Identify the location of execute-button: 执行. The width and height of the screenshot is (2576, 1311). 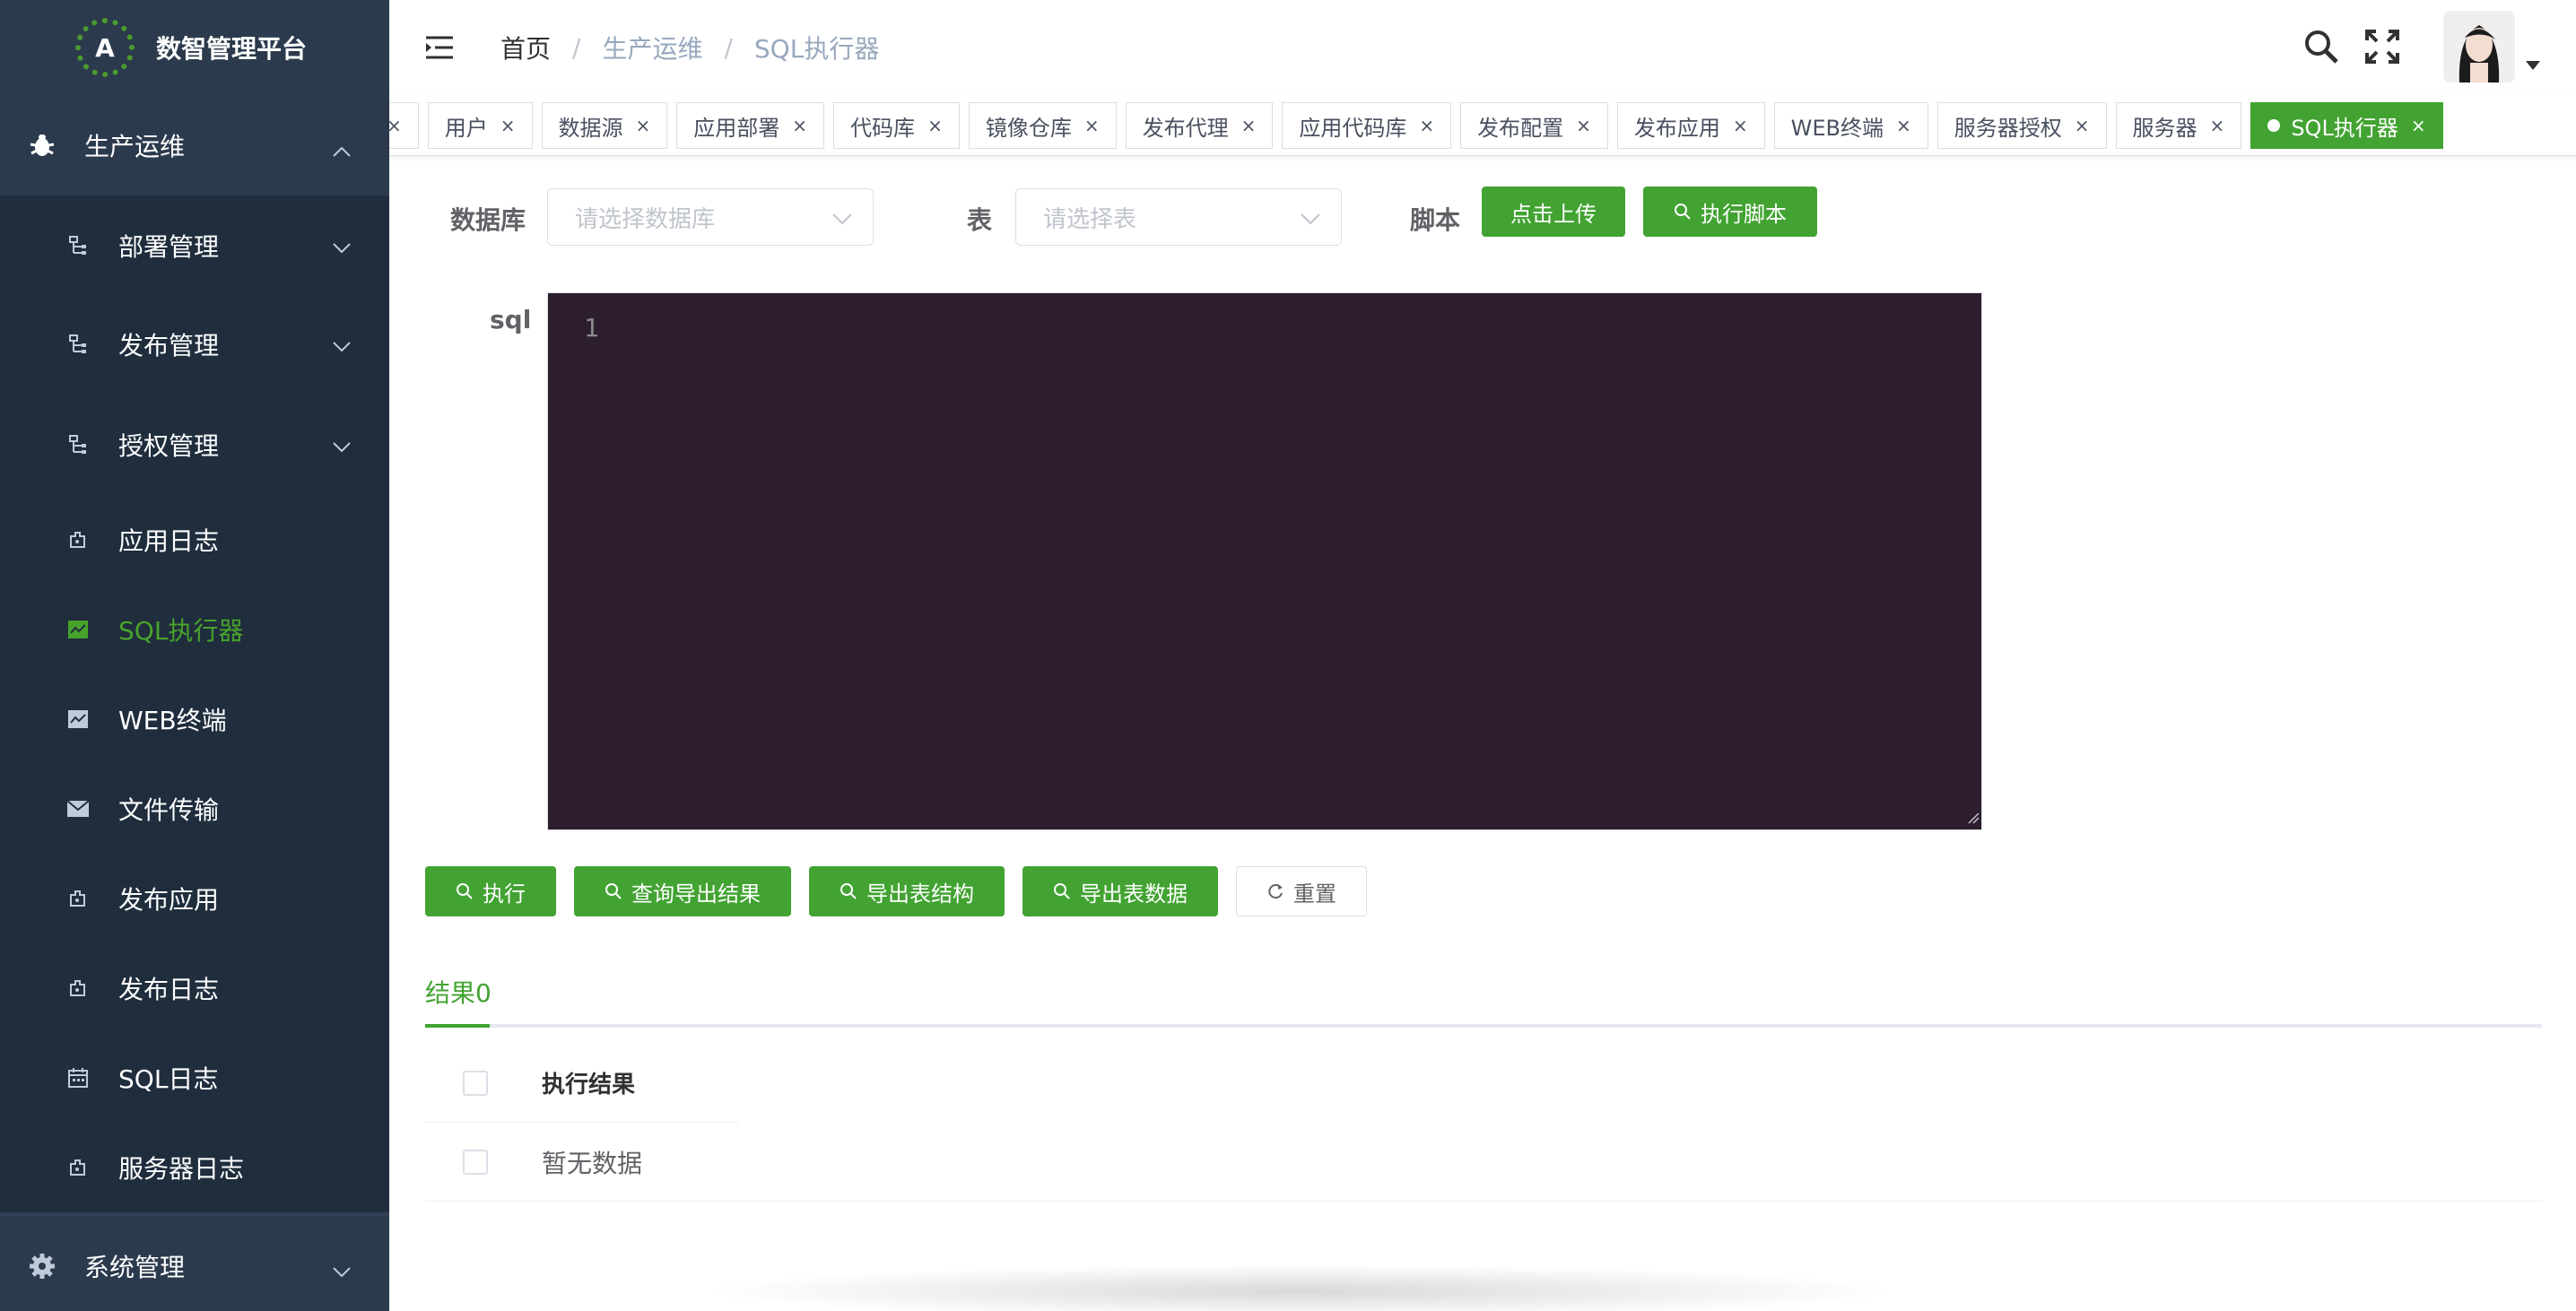
(490, 891).